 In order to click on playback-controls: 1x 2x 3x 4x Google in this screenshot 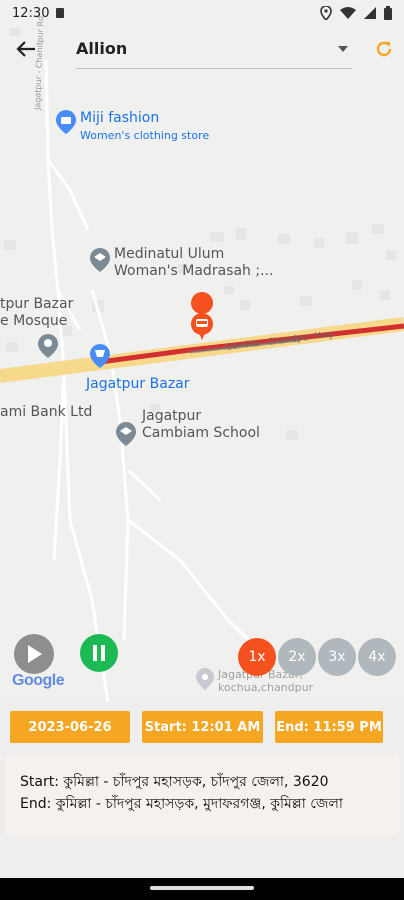, I will do `click(202, 662)`.